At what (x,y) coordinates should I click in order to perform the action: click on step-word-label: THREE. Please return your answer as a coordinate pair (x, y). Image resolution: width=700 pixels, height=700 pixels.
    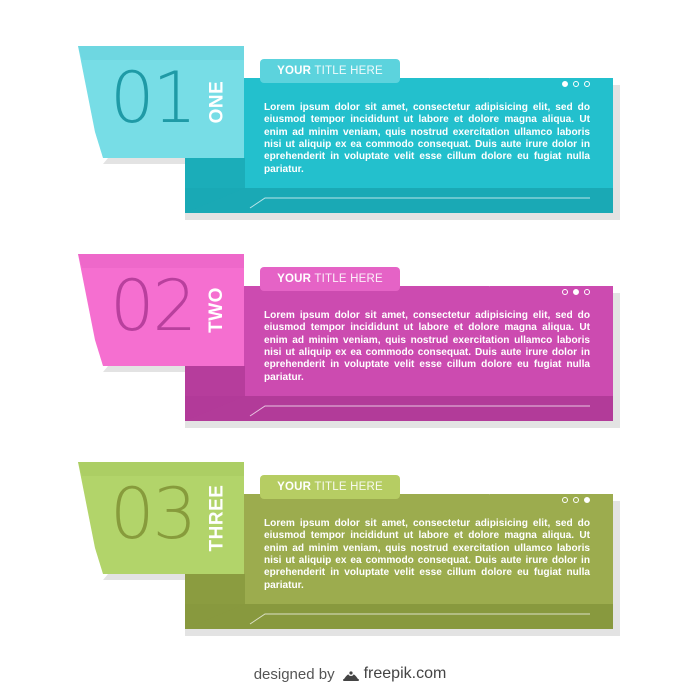
    Looking at the image, I should click on (216, 518).